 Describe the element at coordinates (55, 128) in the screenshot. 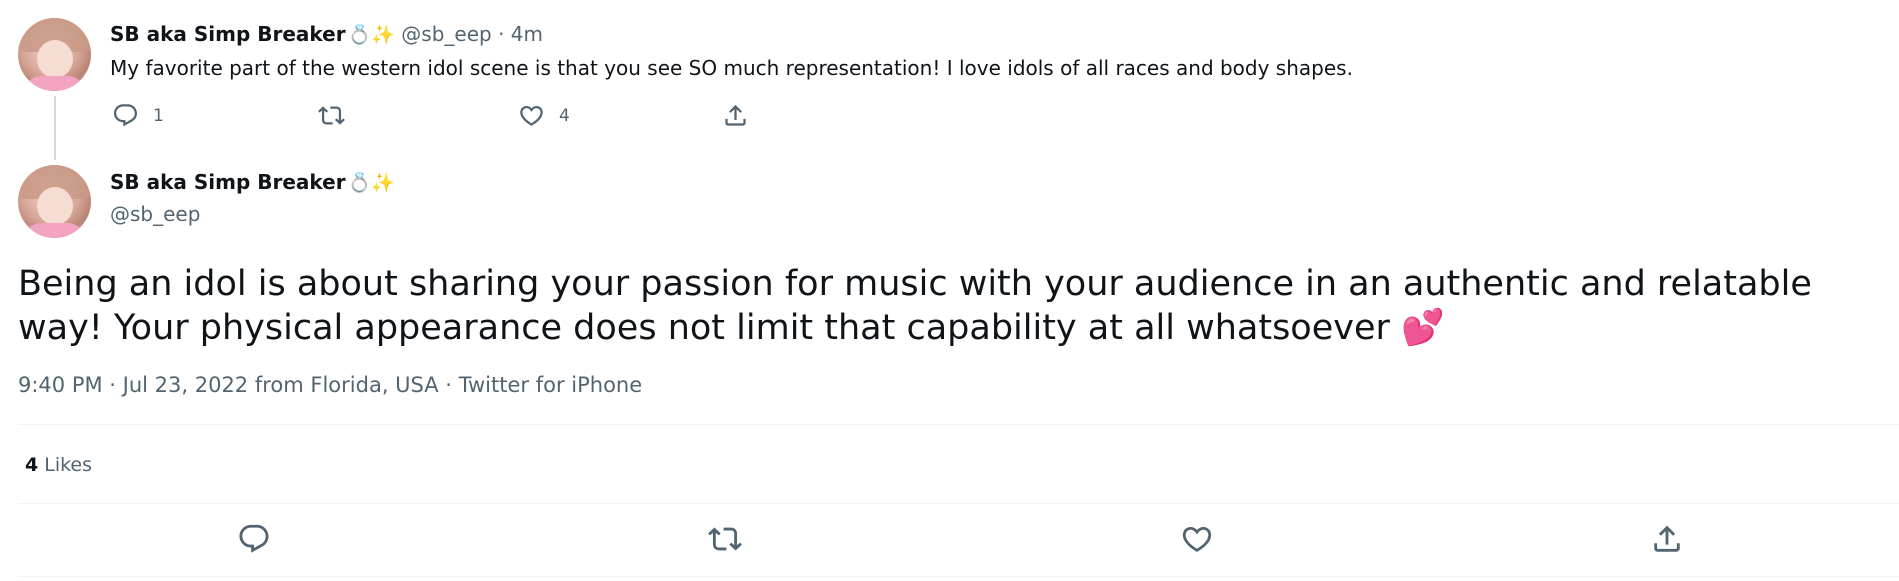

I see `thread-line` at that location.